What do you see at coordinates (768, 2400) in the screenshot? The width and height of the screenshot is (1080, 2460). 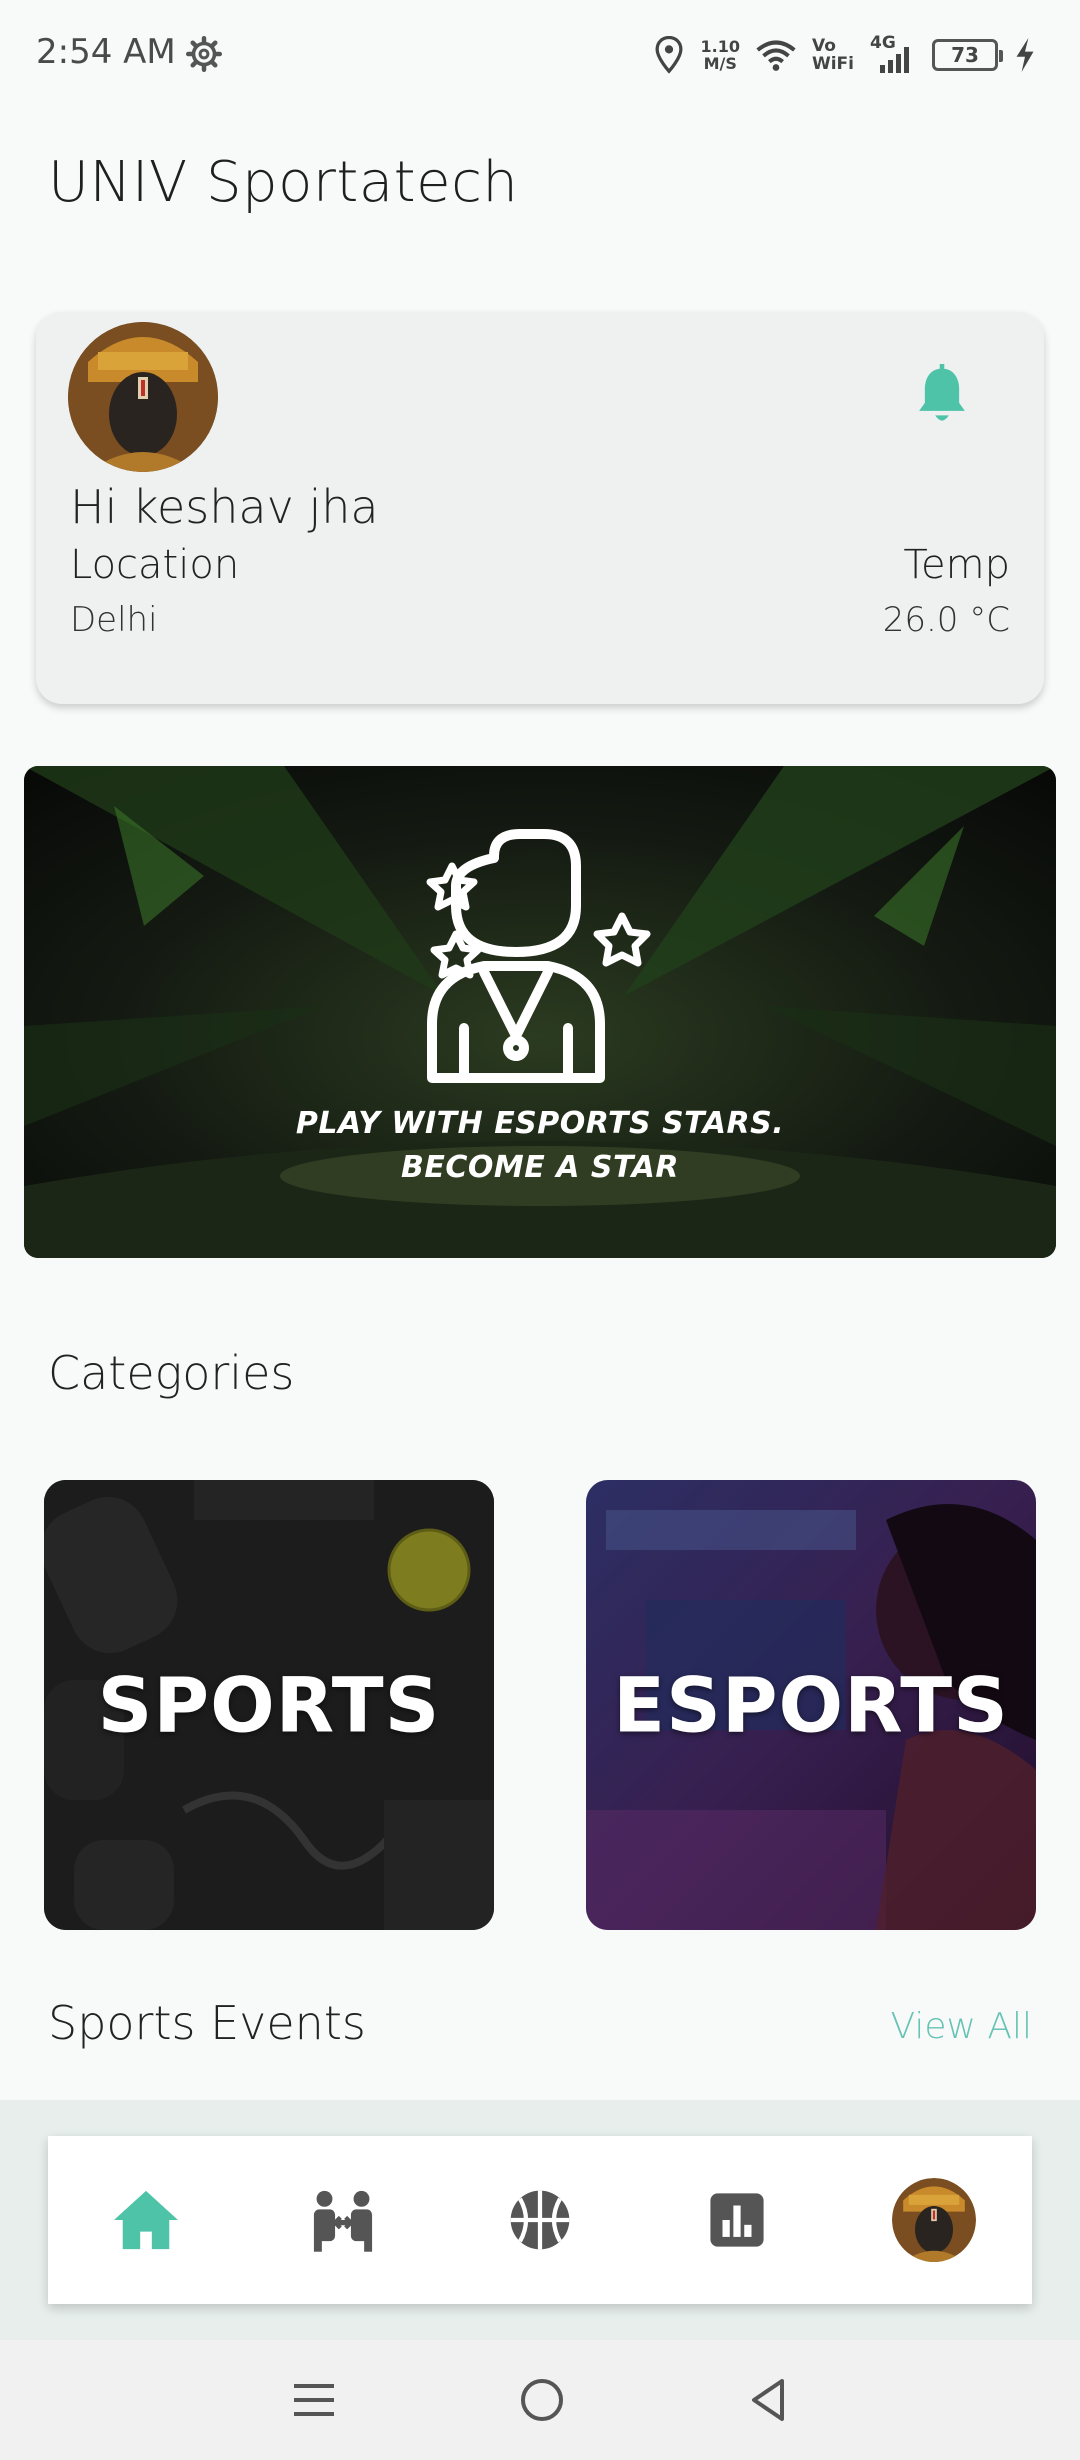 I see `back-triangle-icon` at bounding box center [768, 2400].